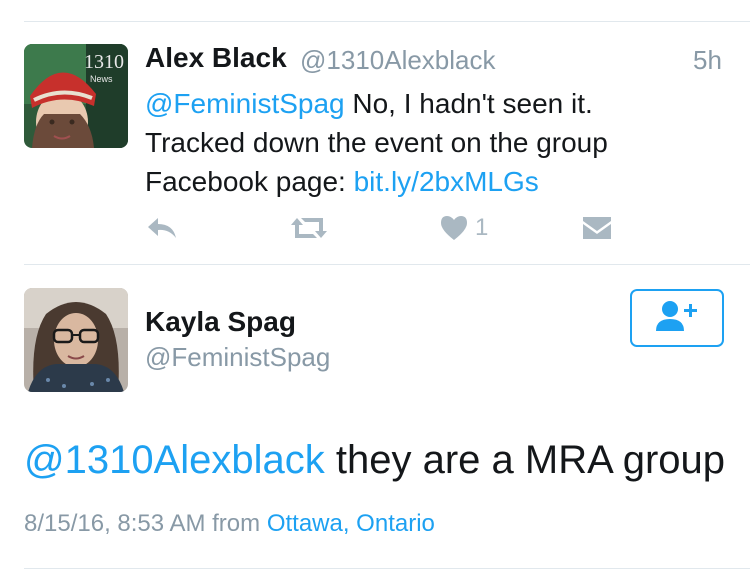 Image resolution: width=750 pixels, height=587 pixels. I want to click on tweet-text-line2: Tracked down the event on the group, so click(376, 142).